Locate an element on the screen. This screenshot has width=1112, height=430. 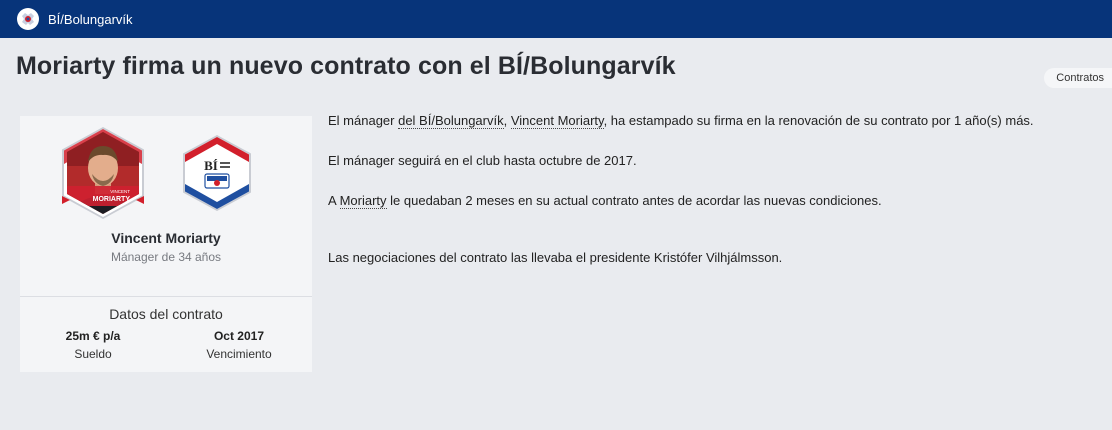
manager-link: Vincent Moriarty is located at coordinates (557, 121).